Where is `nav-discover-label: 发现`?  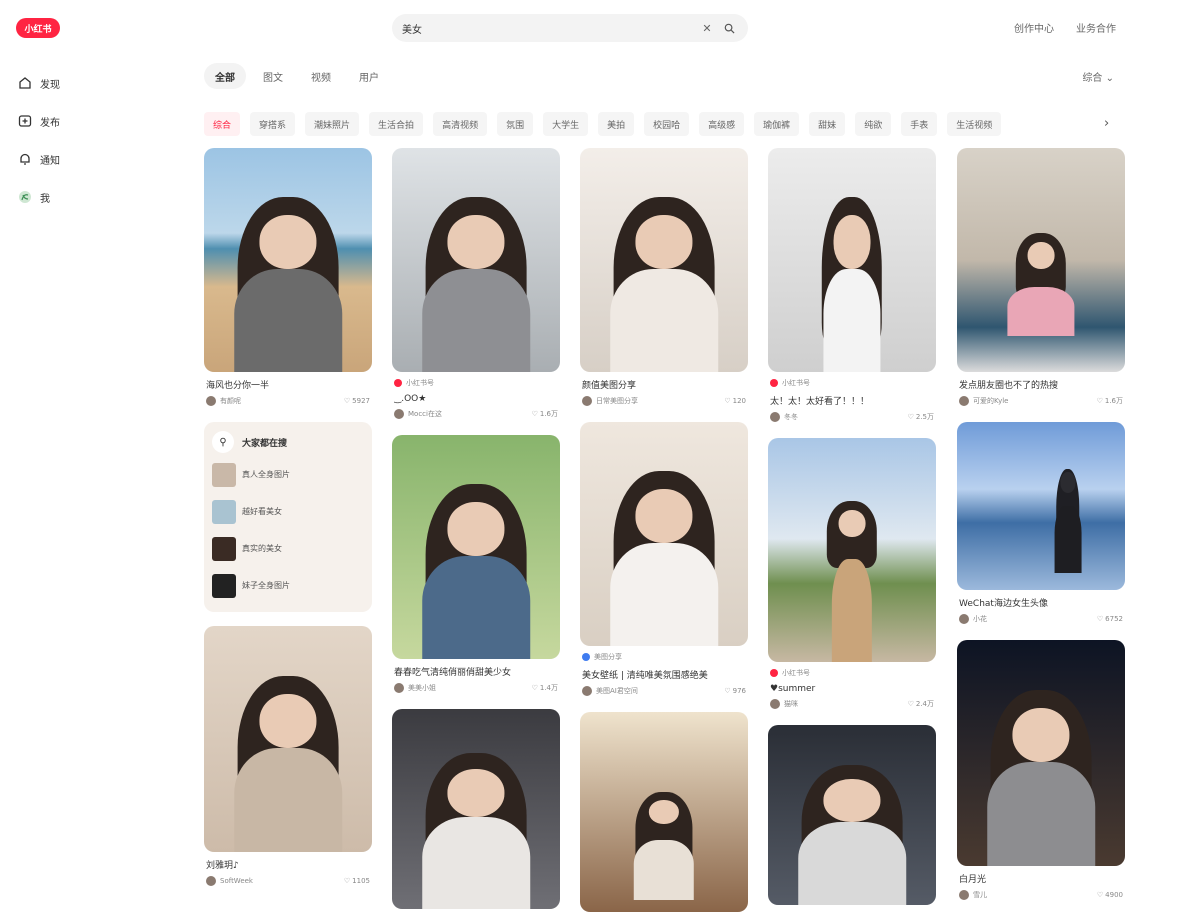
nav-discover-label: 发现 is located at coordinates (50, 85).